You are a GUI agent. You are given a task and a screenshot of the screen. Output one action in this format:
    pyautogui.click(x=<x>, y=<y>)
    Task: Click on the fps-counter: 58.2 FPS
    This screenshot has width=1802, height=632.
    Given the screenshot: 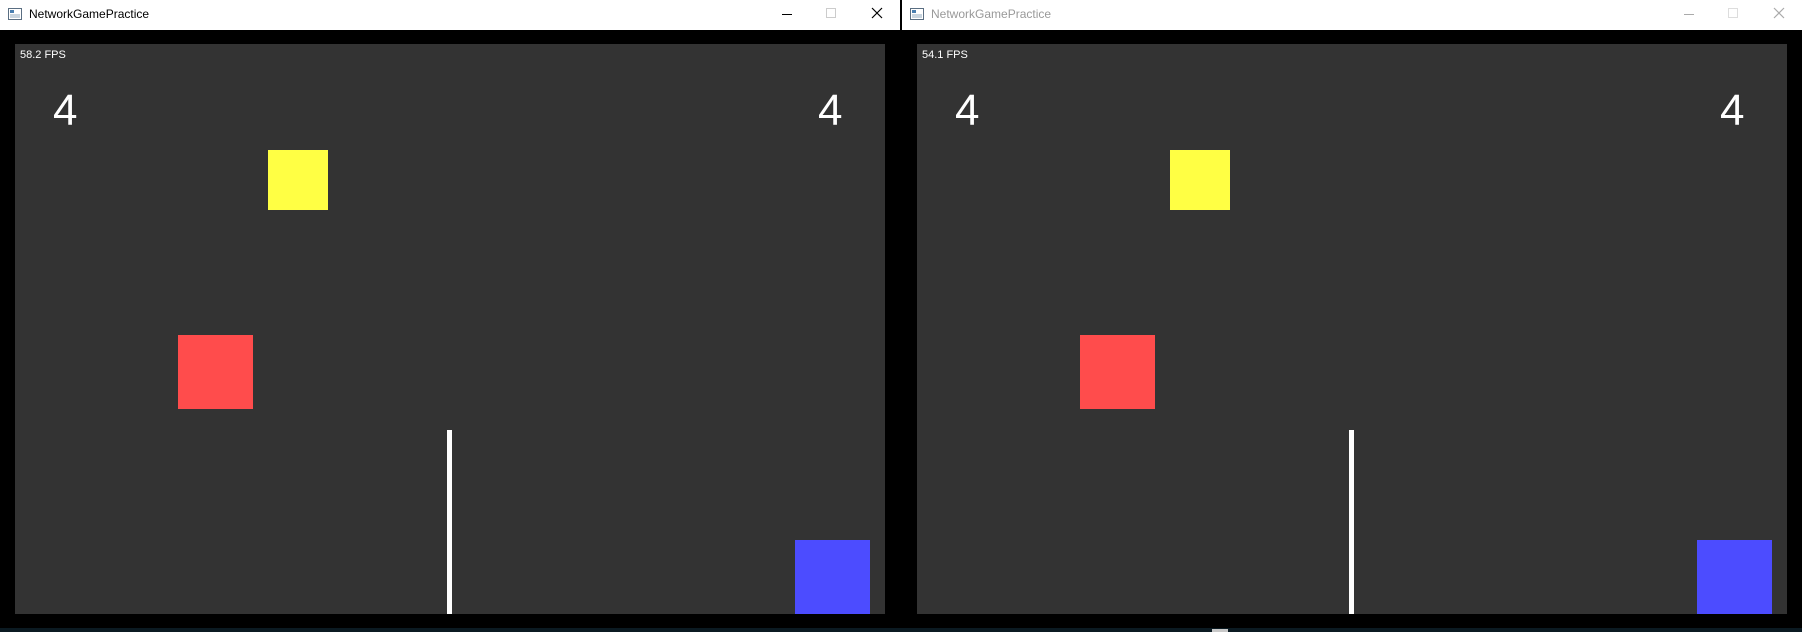 What is the action you would take?
    pyautogui.click(x=43, y=55)
    